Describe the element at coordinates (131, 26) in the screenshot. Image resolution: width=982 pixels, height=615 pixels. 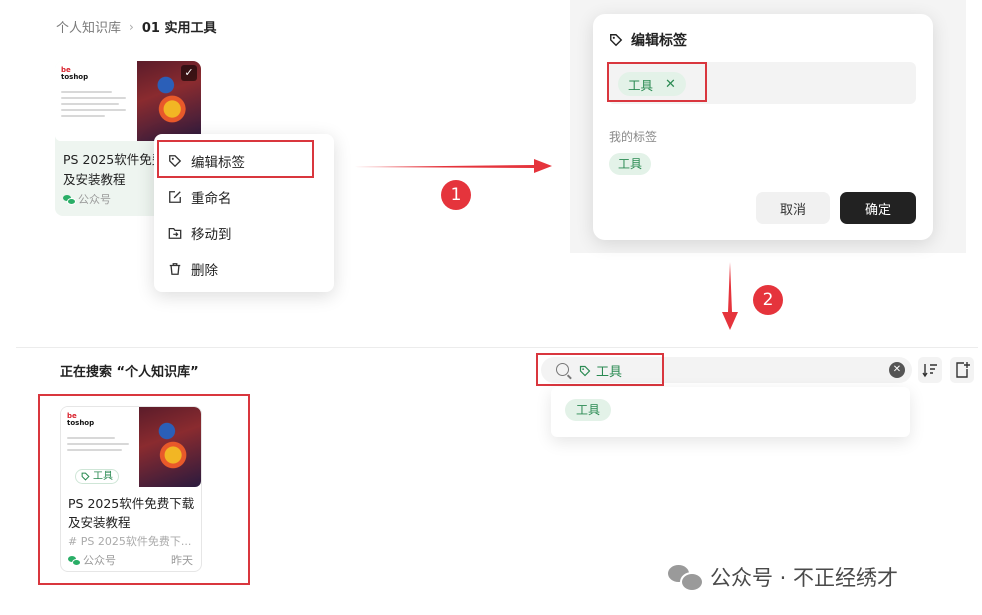
I see `chevron-right-icon: ›` at that location.